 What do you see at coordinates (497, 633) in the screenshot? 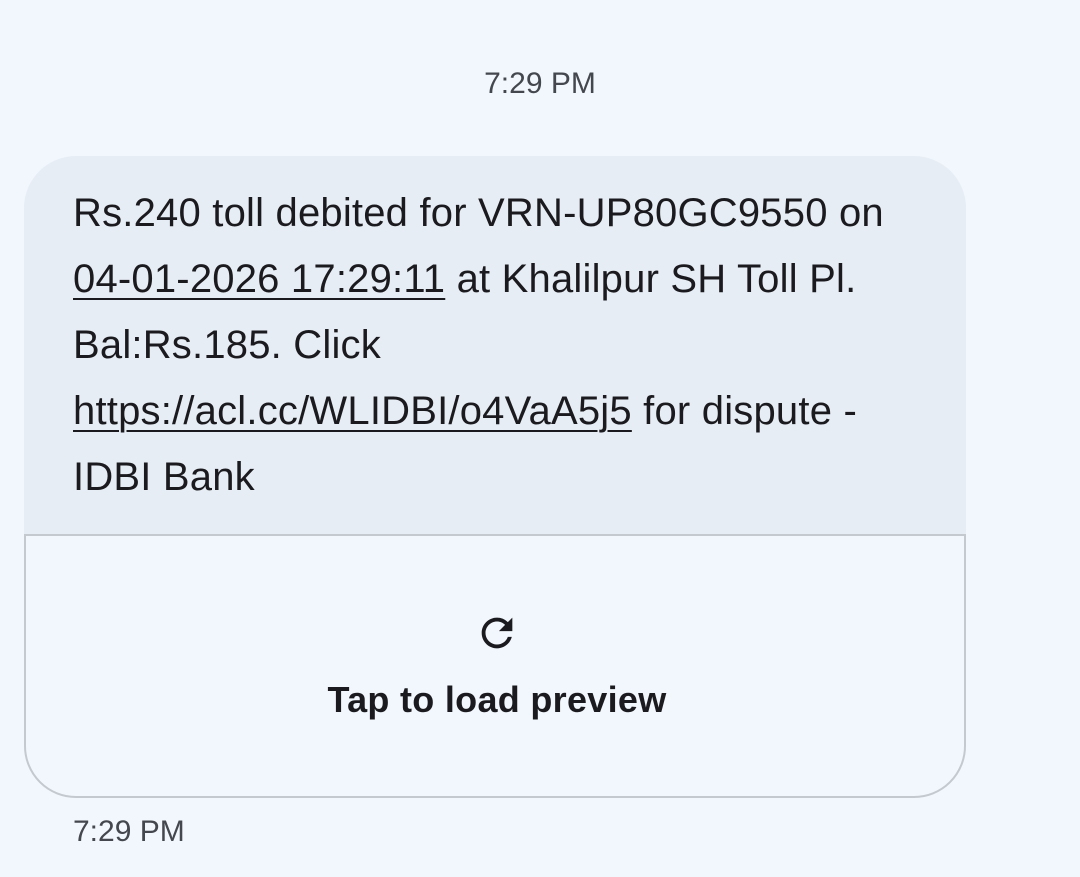
I see `refresh-icon` at bounding box center [497, 633].